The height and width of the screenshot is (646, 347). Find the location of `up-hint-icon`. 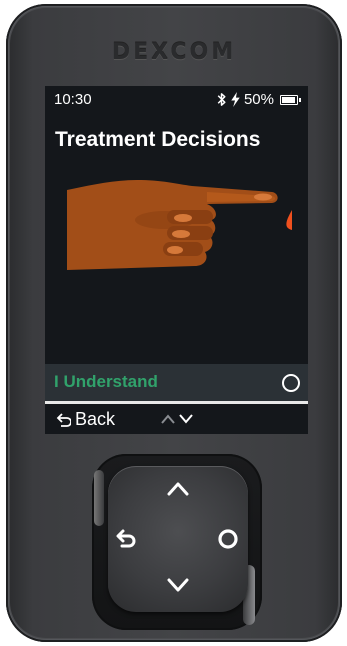

up-hint-icon is located at coordinates (168, 419).